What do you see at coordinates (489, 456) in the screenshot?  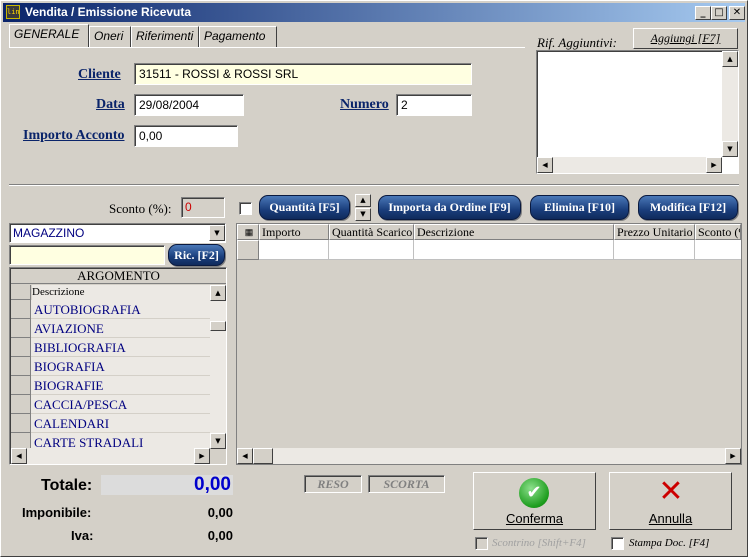 I see `grid-hscroll: ◀ ▶` at bounding box center [489, 456].